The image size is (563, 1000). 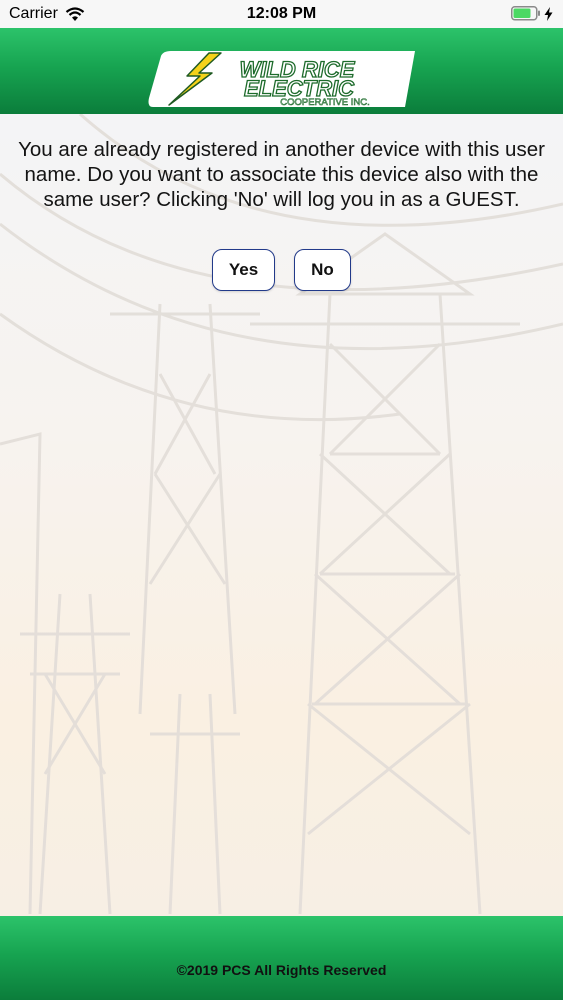 I want to click on no-button: No, so click(x=322, y=270).